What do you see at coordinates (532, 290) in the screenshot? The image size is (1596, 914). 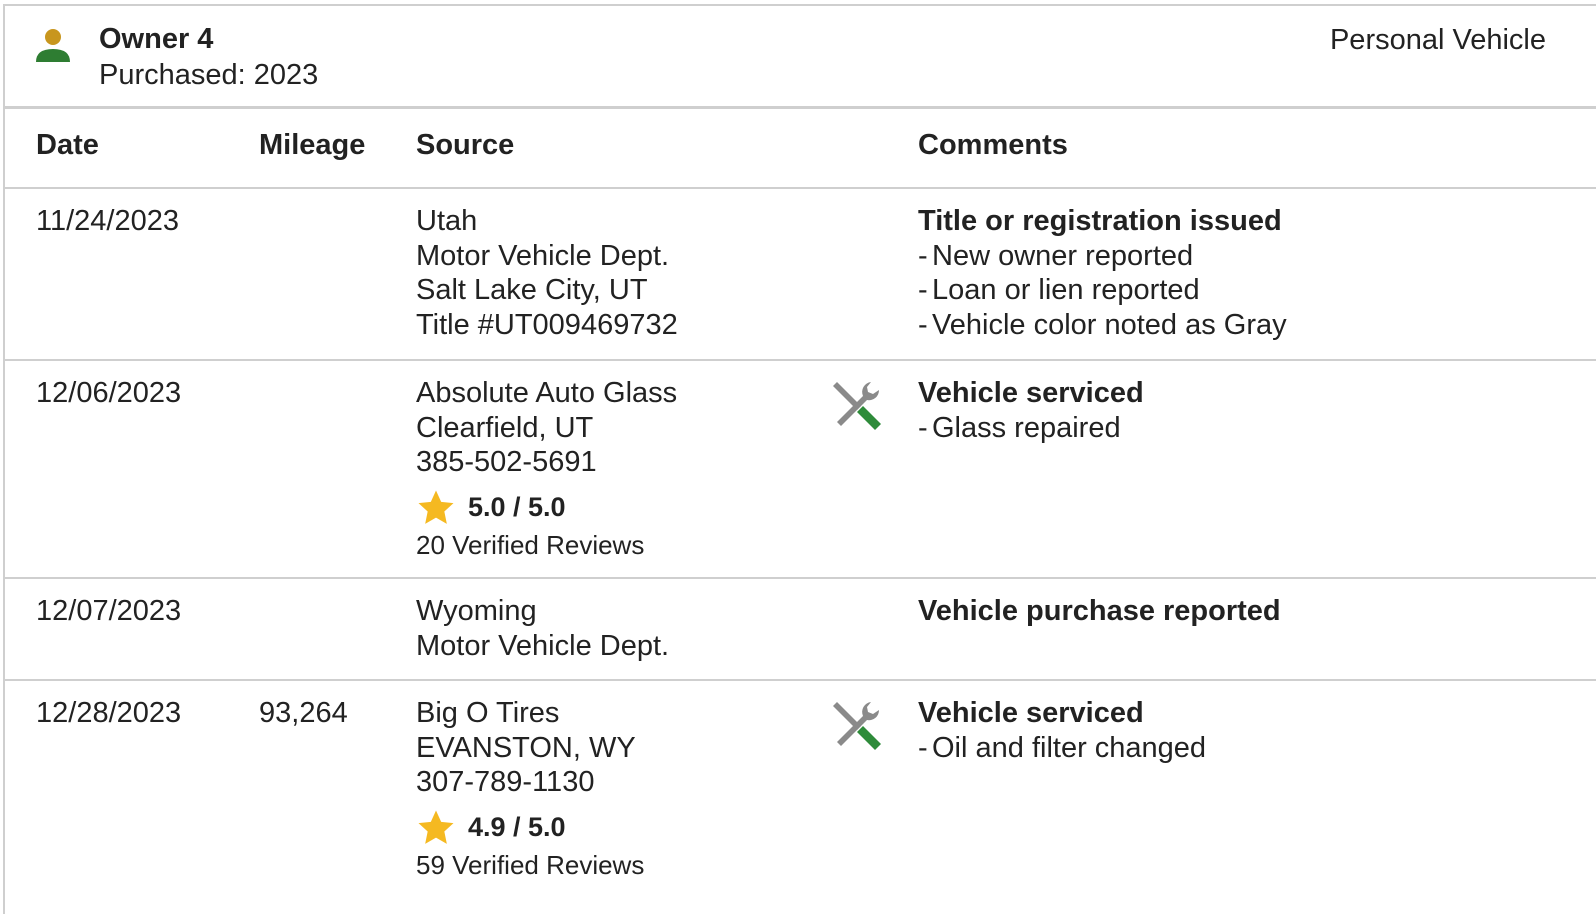 I see `source-line: Salt Lake City, UT` at bounding box center [532, 290].